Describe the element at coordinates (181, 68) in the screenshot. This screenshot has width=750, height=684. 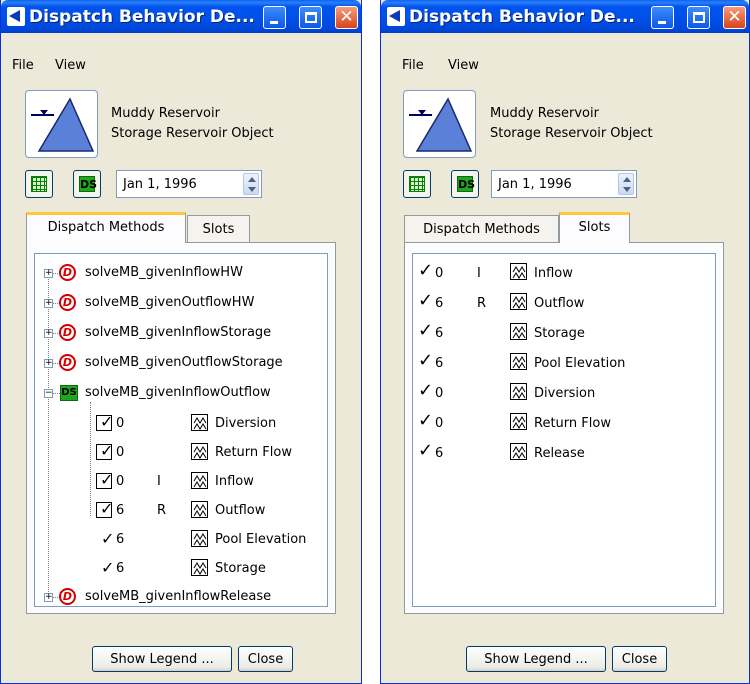
I see `menu-bar: File View` at that location.